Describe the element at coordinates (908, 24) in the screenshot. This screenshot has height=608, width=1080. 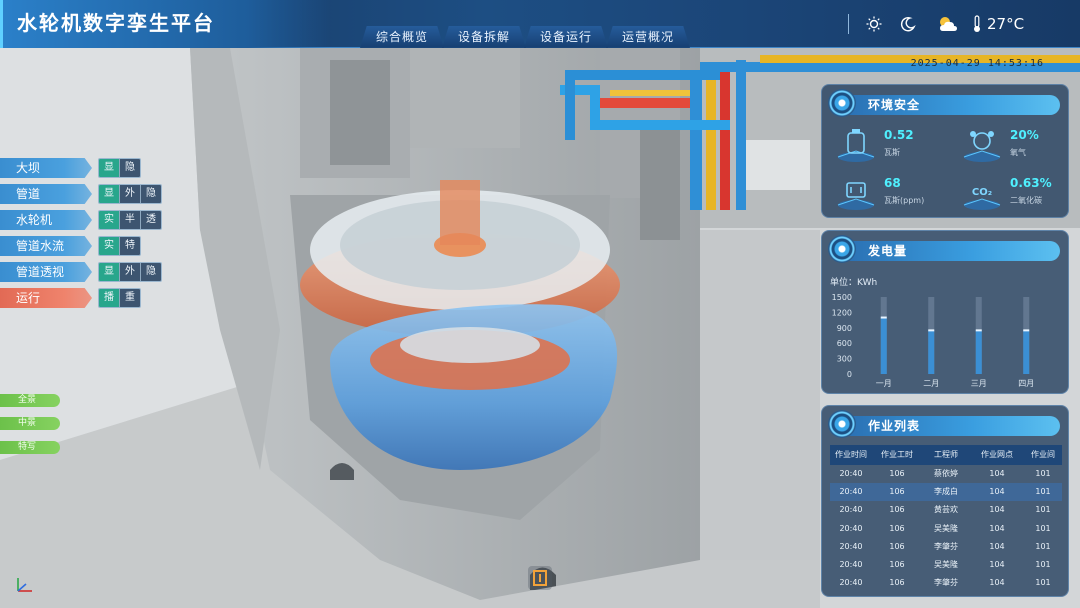
I see `moon-icon` at that location.